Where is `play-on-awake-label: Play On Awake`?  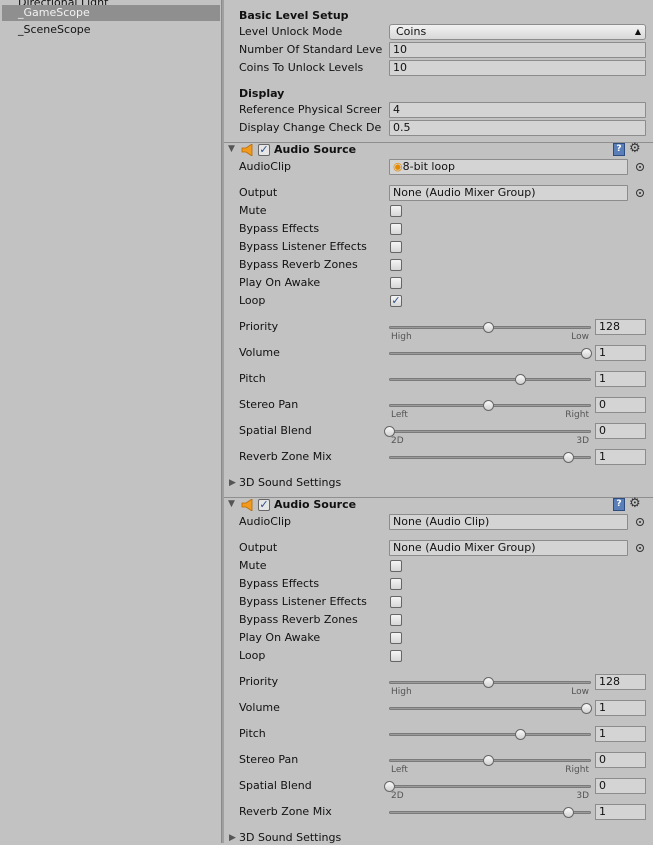 play-on-awake-label: Play On Awake is located at coordinates (280, 282).